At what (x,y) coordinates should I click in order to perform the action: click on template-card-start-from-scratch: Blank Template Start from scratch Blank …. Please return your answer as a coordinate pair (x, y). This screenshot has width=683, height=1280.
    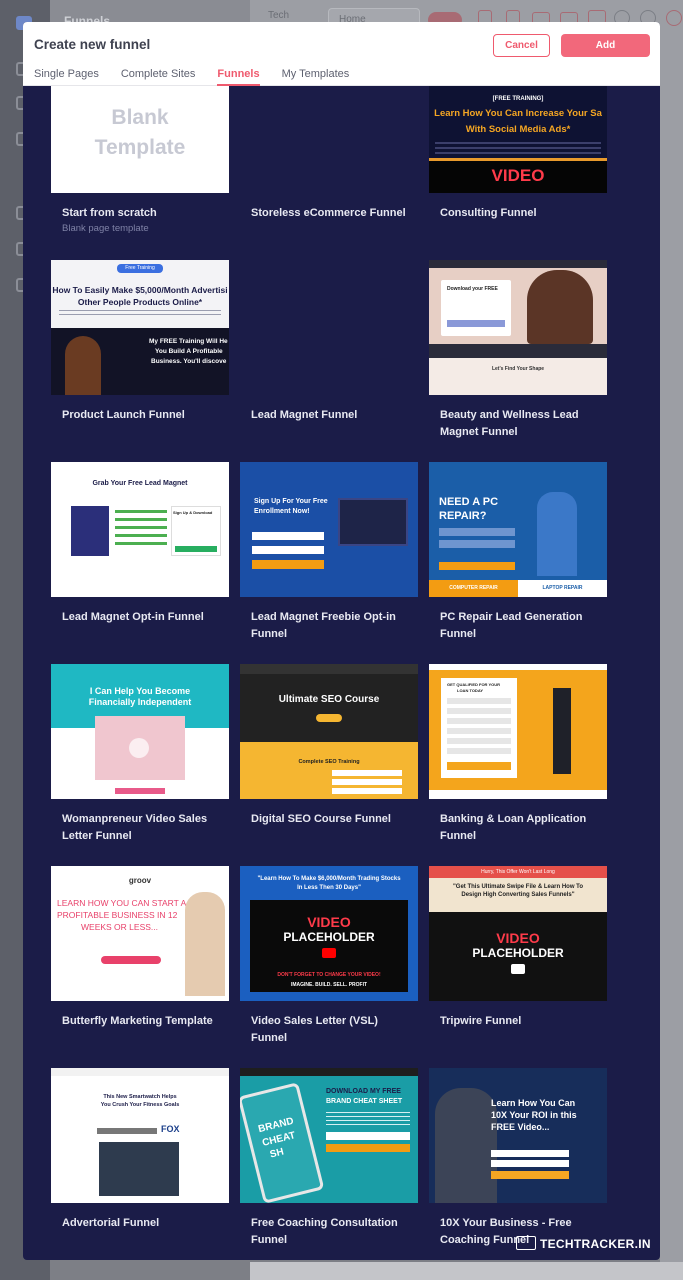
    Looking at the image, I should click on (140, 167).